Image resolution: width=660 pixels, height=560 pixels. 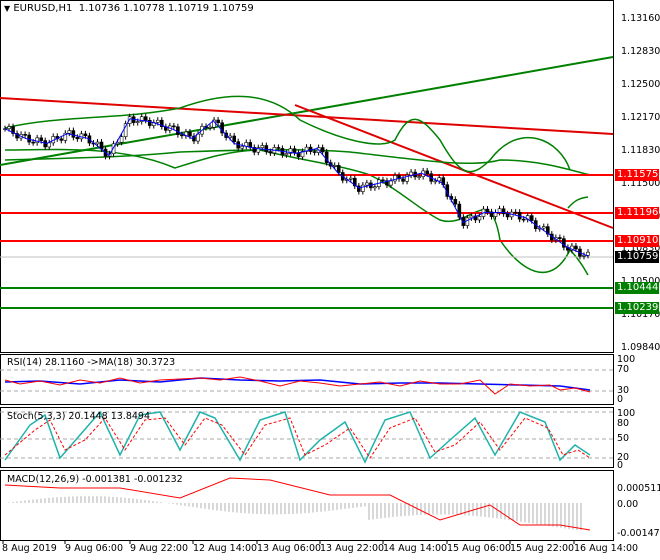 I want to click on price-tick: 1.09840, so click(x=640, y=347).